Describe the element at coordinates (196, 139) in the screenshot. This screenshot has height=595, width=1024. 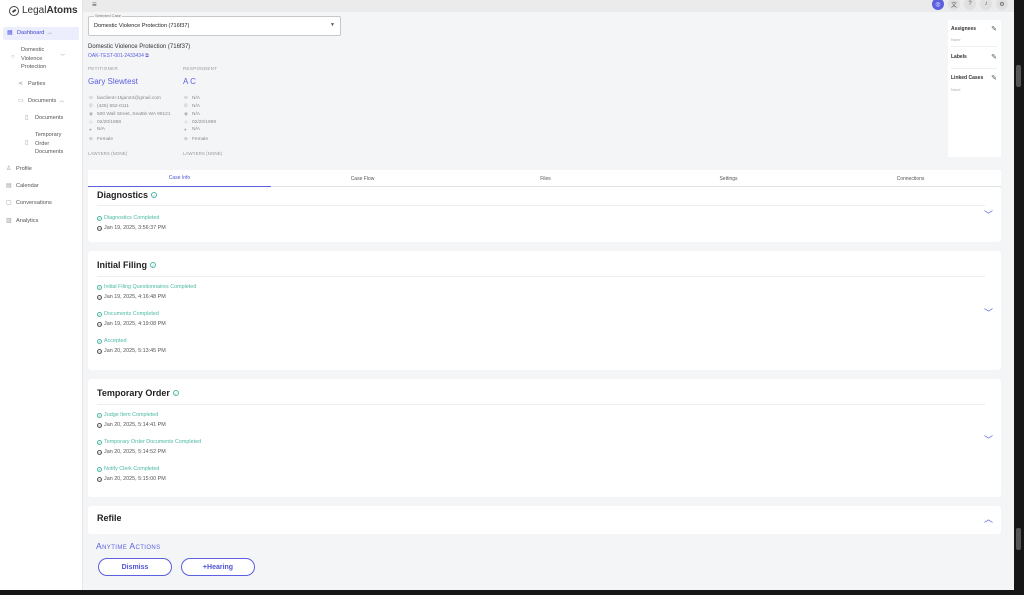
I see `respondent-gender: ⊕ Female` at that location.